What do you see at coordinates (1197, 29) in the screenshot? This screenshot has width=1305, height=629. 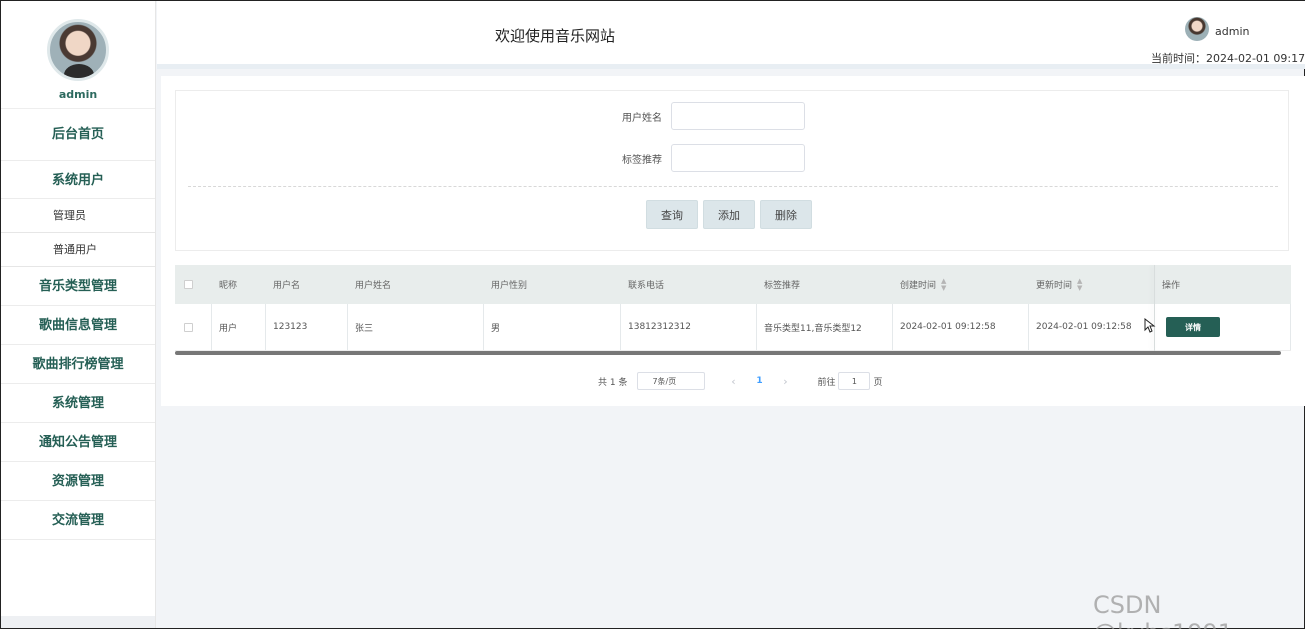 I see `header-avatar` at bounding box center [1197, 29].